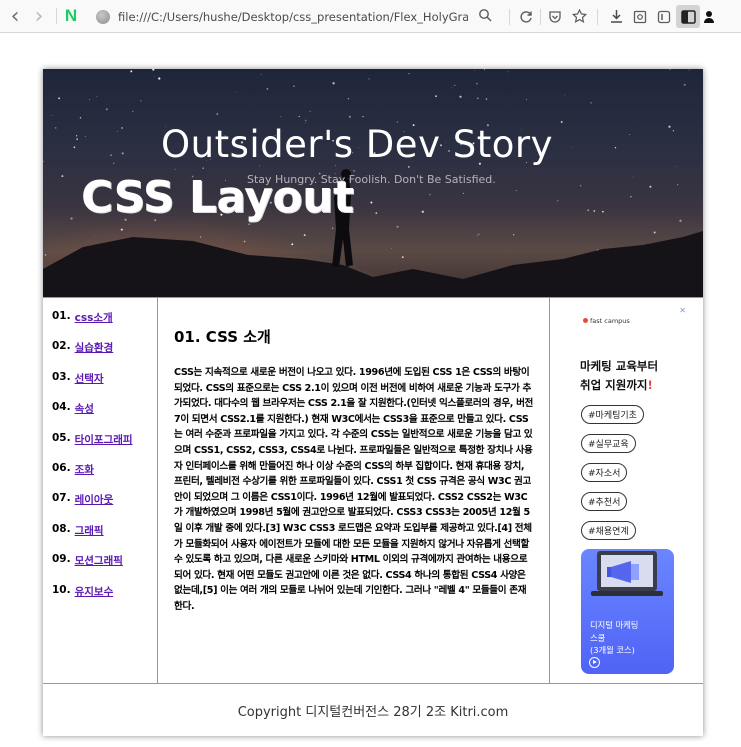 The image size is (741, 747). What do you see at coordinates (104, 416) in the screenshot?
I see `nav-item: 04. 속성` at bounding box center [104, 416].